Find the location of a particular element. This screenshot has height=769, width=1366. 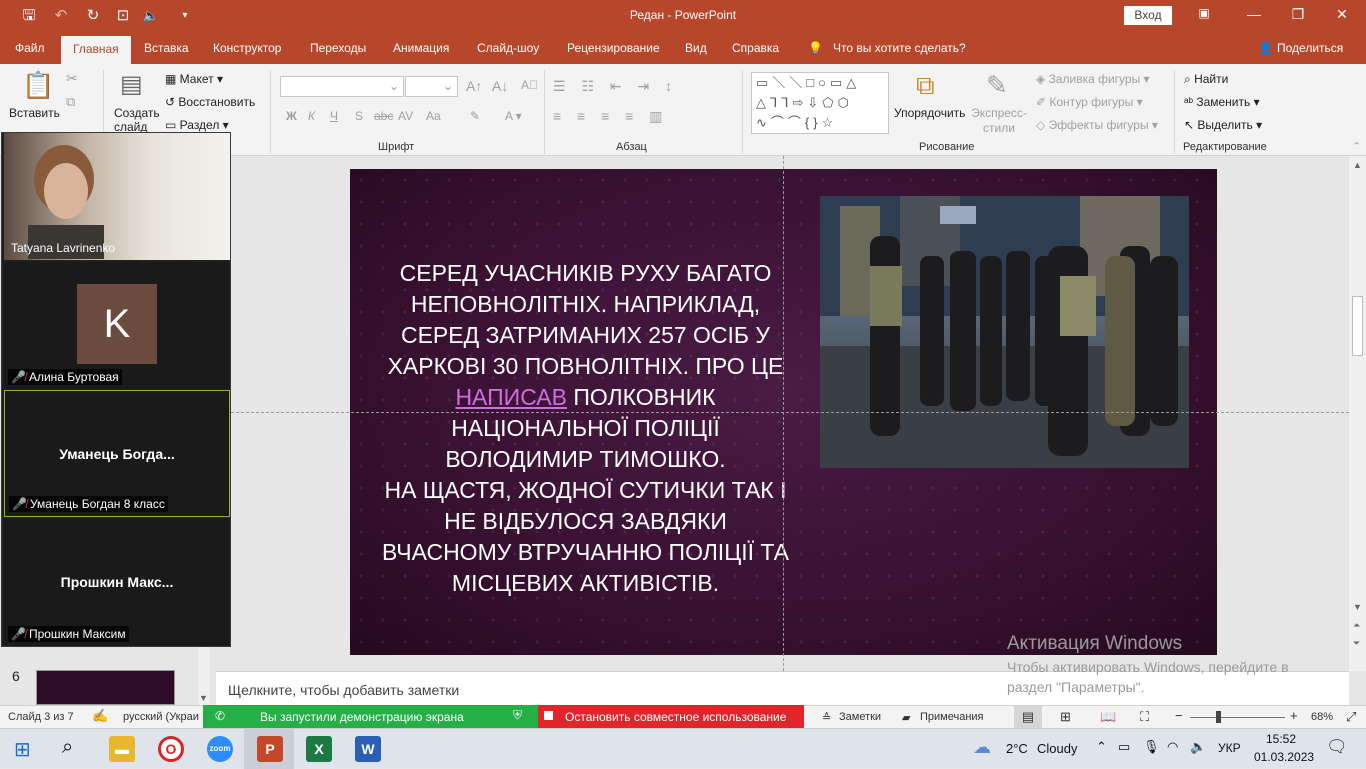

normal-view-icon: ▤ is located at coordinates (1028, 717).